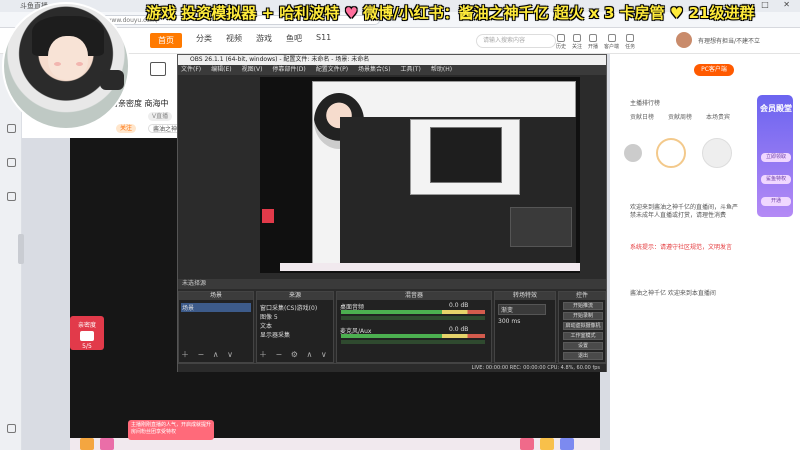  What do you see at coordinates (593, 42) in the screenshot?
I see `broadcast-icon: 开播` at bounding box center [593, 42].